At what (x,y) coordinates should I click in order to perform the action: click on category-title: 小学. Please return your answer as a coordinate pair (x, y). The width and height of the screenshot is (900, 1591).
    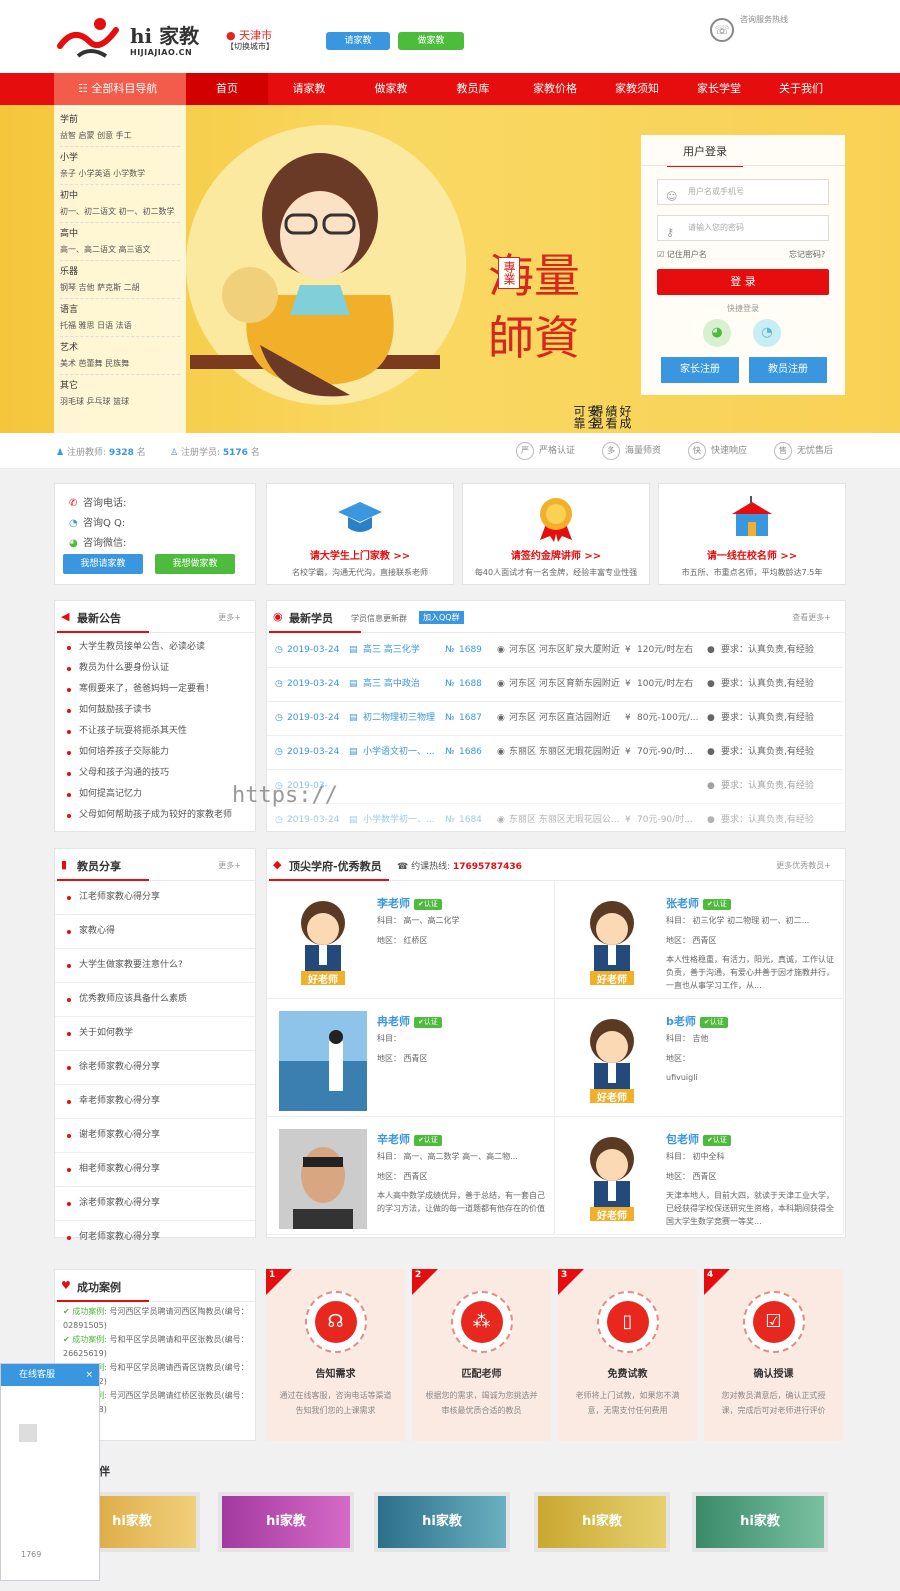
    Looking at the image, I should click on (120, 156).